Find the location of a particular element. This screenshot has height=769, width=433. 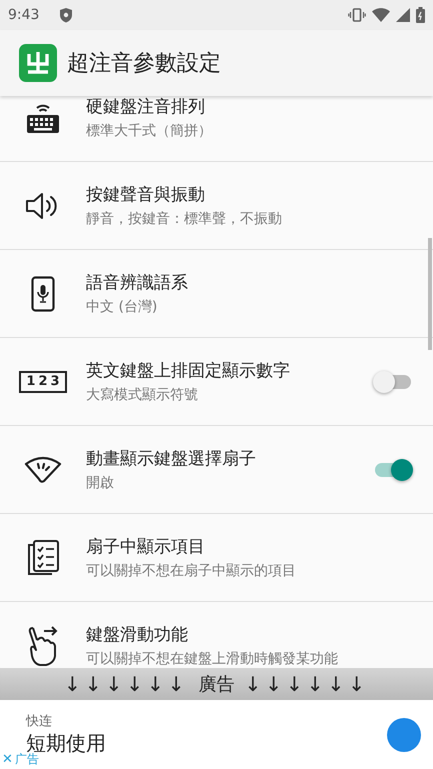

settings-item: 123 英文鍵盤上排固定顯示數字 大寫模式顯示符號 is located at coordinates (216, 382).